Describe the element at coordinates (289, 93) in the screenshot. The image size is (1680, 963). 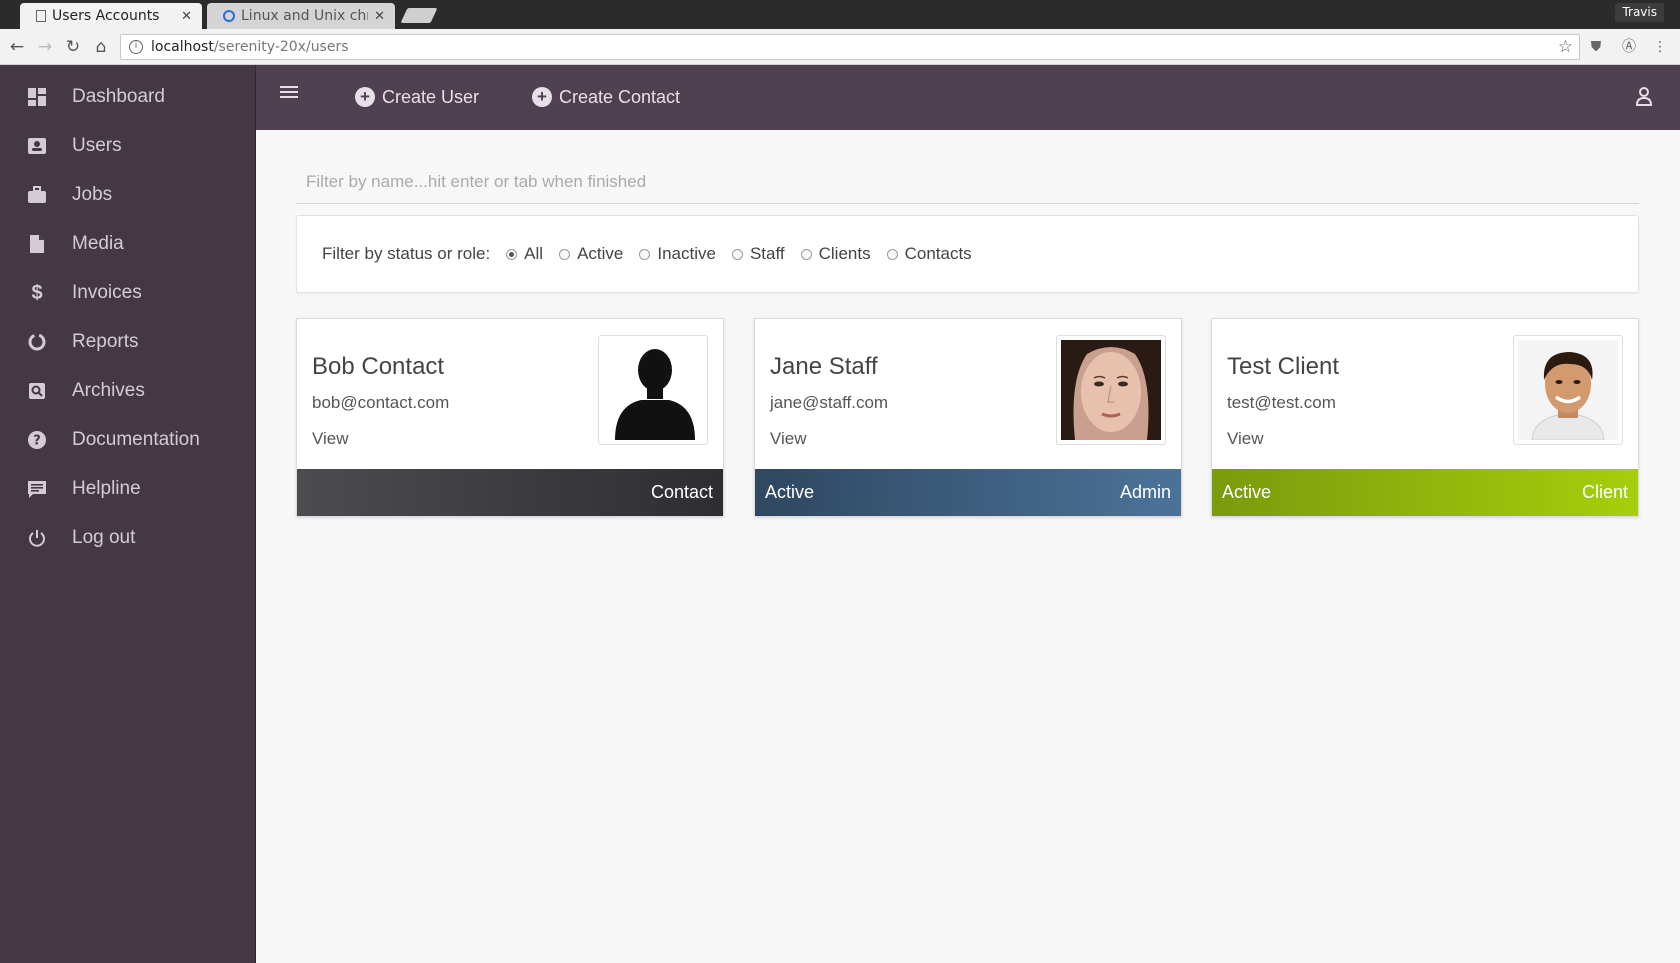
I see `menu-toggle-icon` at that location.